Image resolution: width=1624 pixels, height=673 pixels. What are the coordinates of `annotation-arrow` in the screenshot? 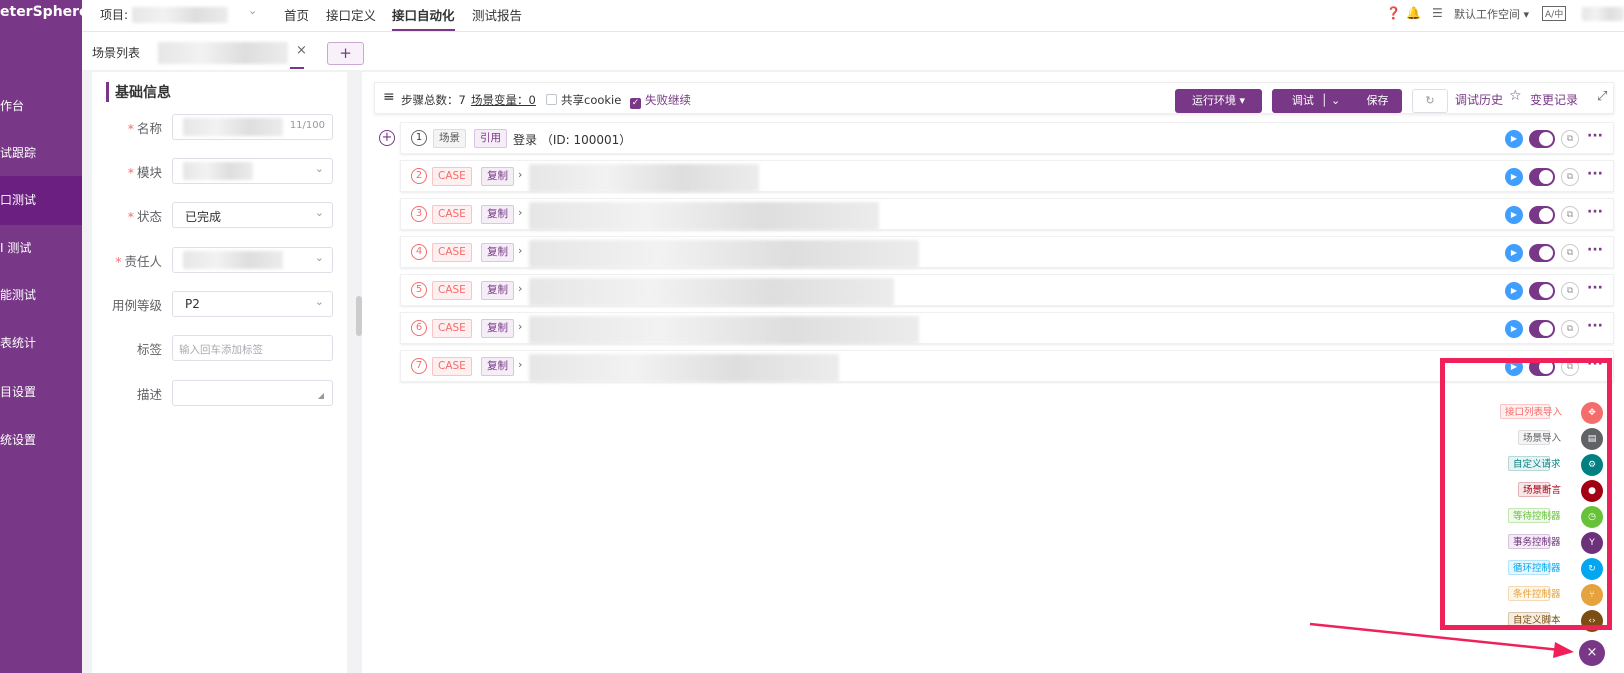 It's located at (1441, 640).